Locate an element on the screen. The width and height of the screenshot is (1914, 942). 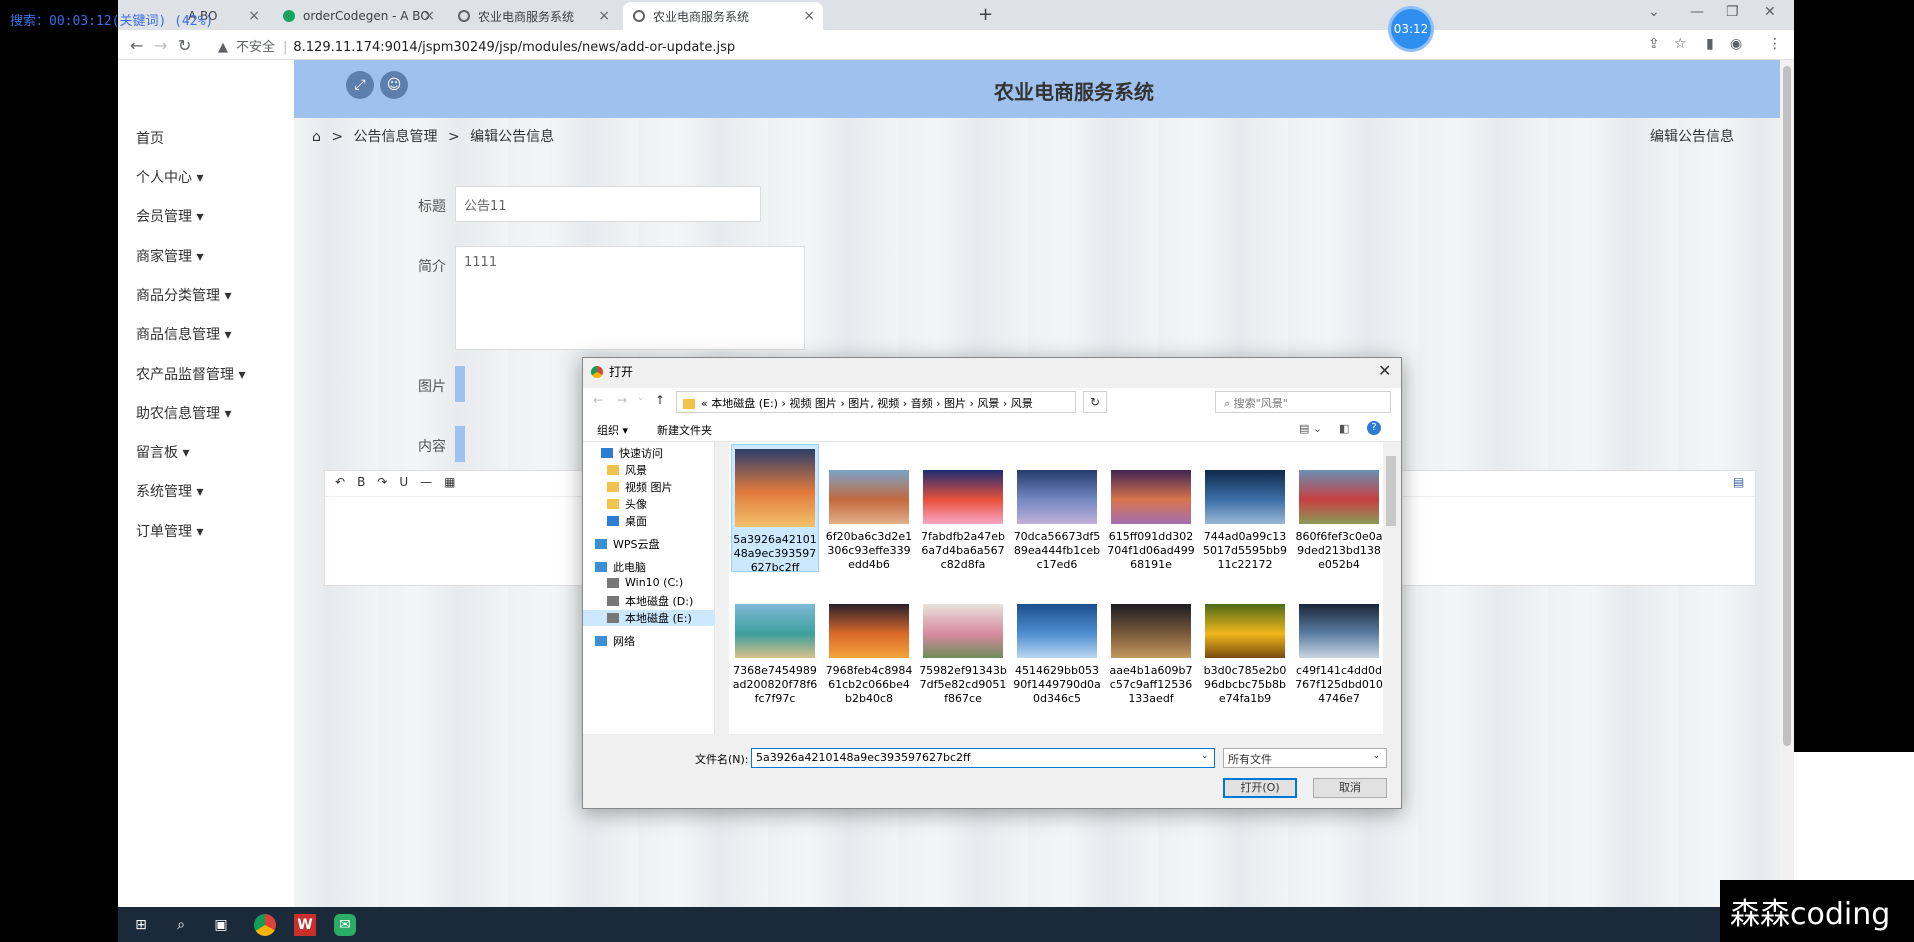
help-icon: ? is located at coordinates (1374, 428).